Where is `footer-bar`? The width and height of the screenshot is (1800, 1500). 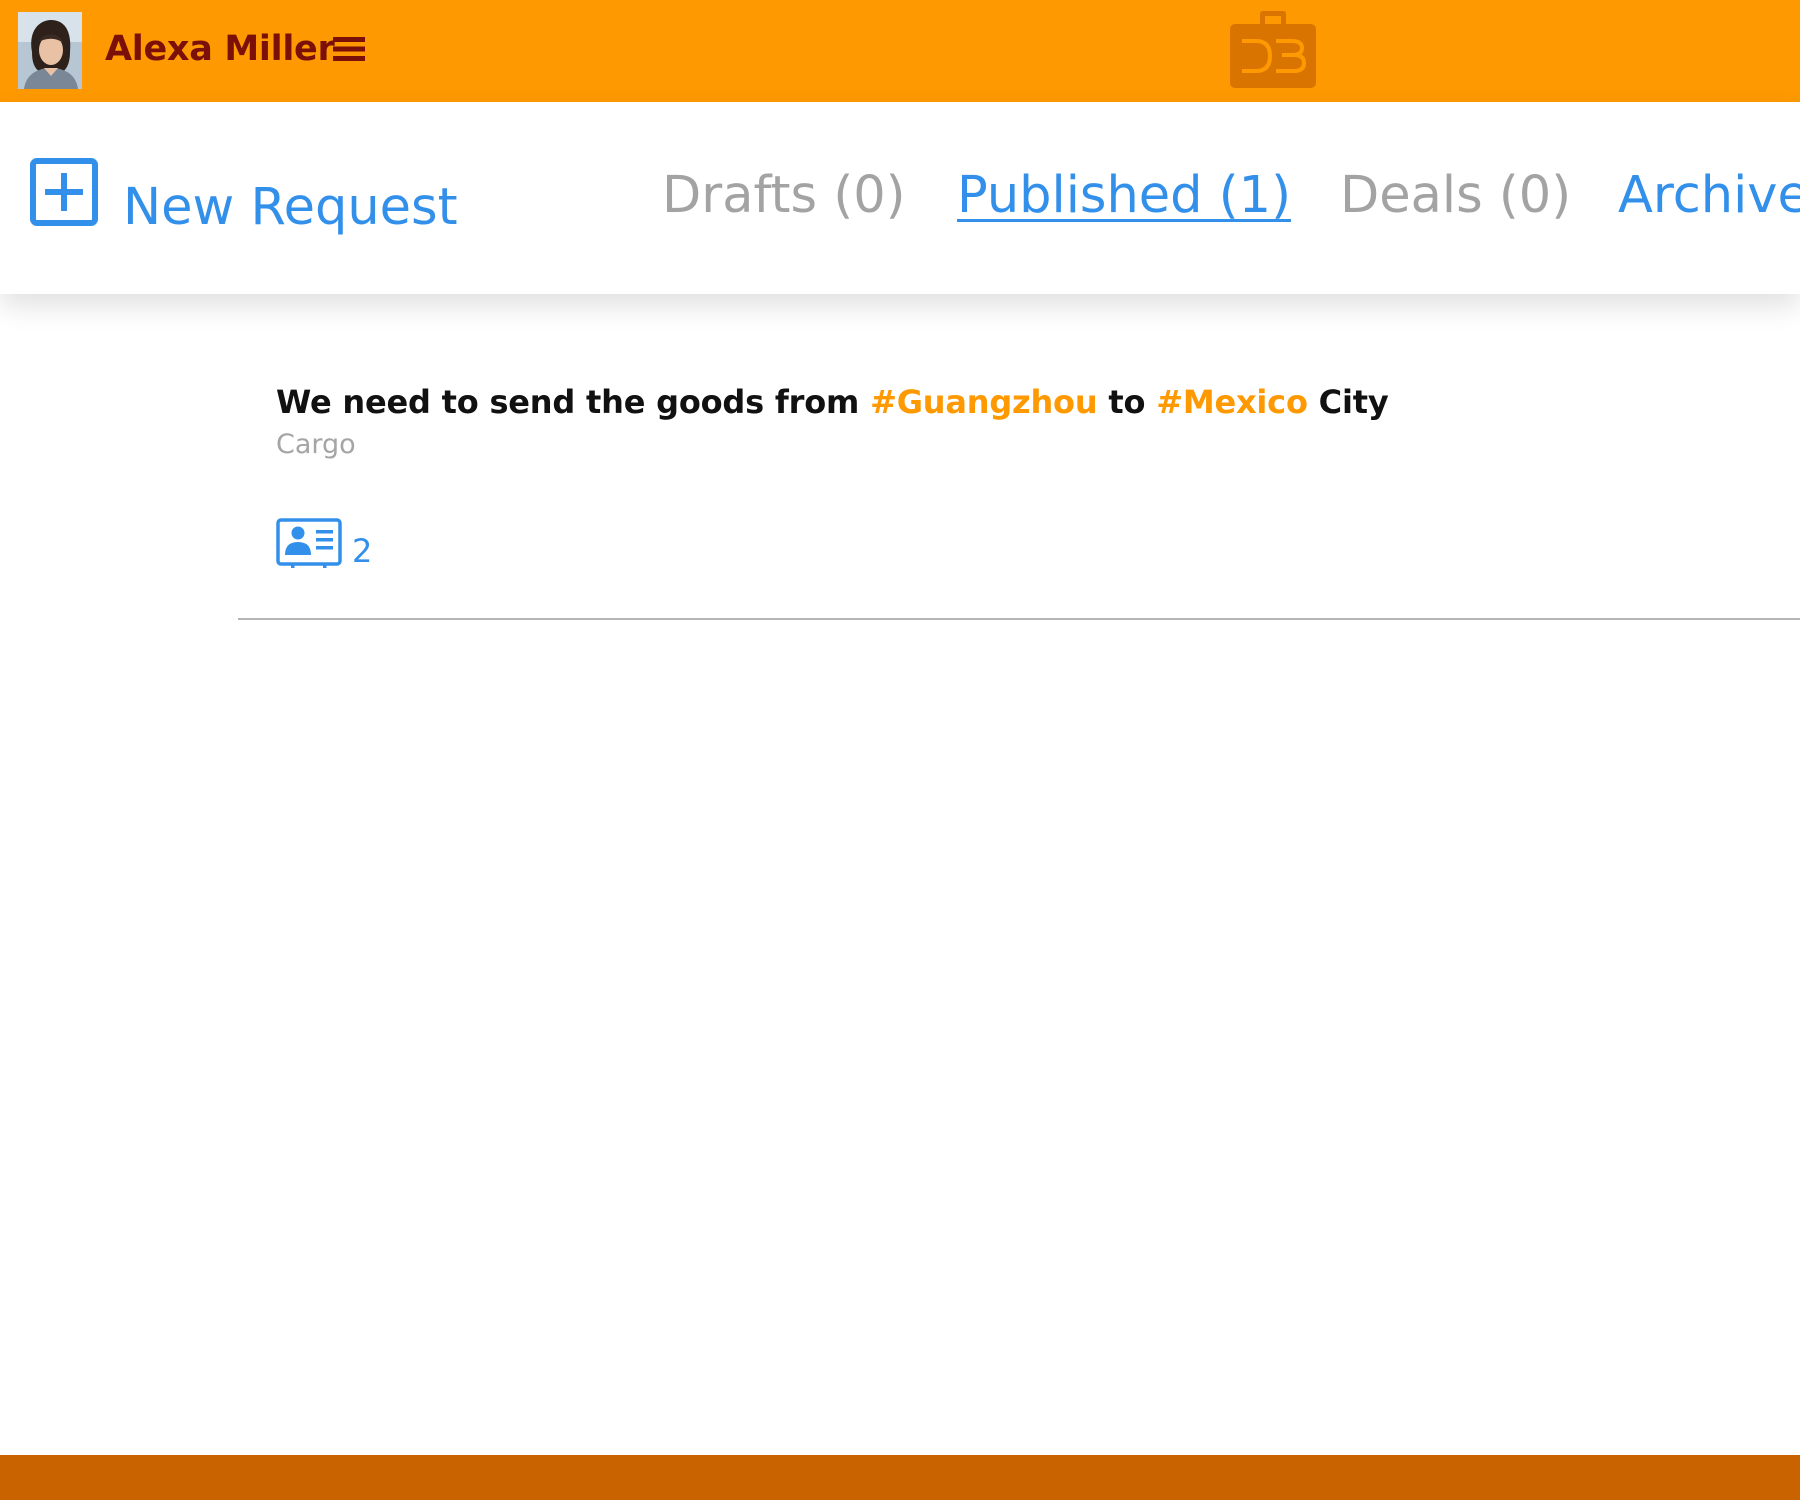
footer-bar is located at coordinates (900, 1477).